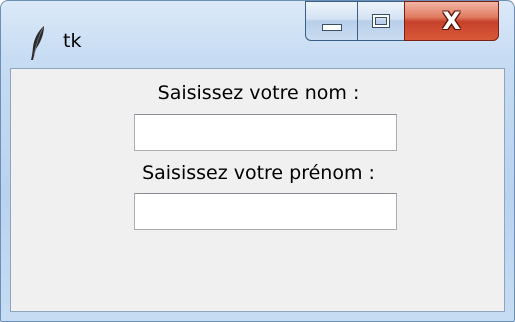 The image size is (515, 322). I want to click on nom-input, so click(265, 132).